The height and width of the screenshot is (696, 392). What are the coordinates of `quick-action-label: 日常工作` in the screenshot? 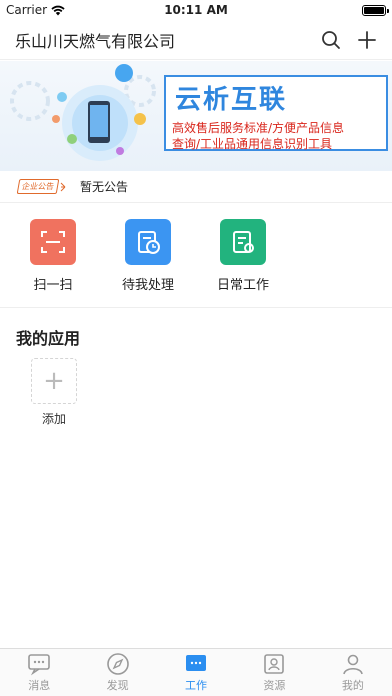 It's located at (242, 285).